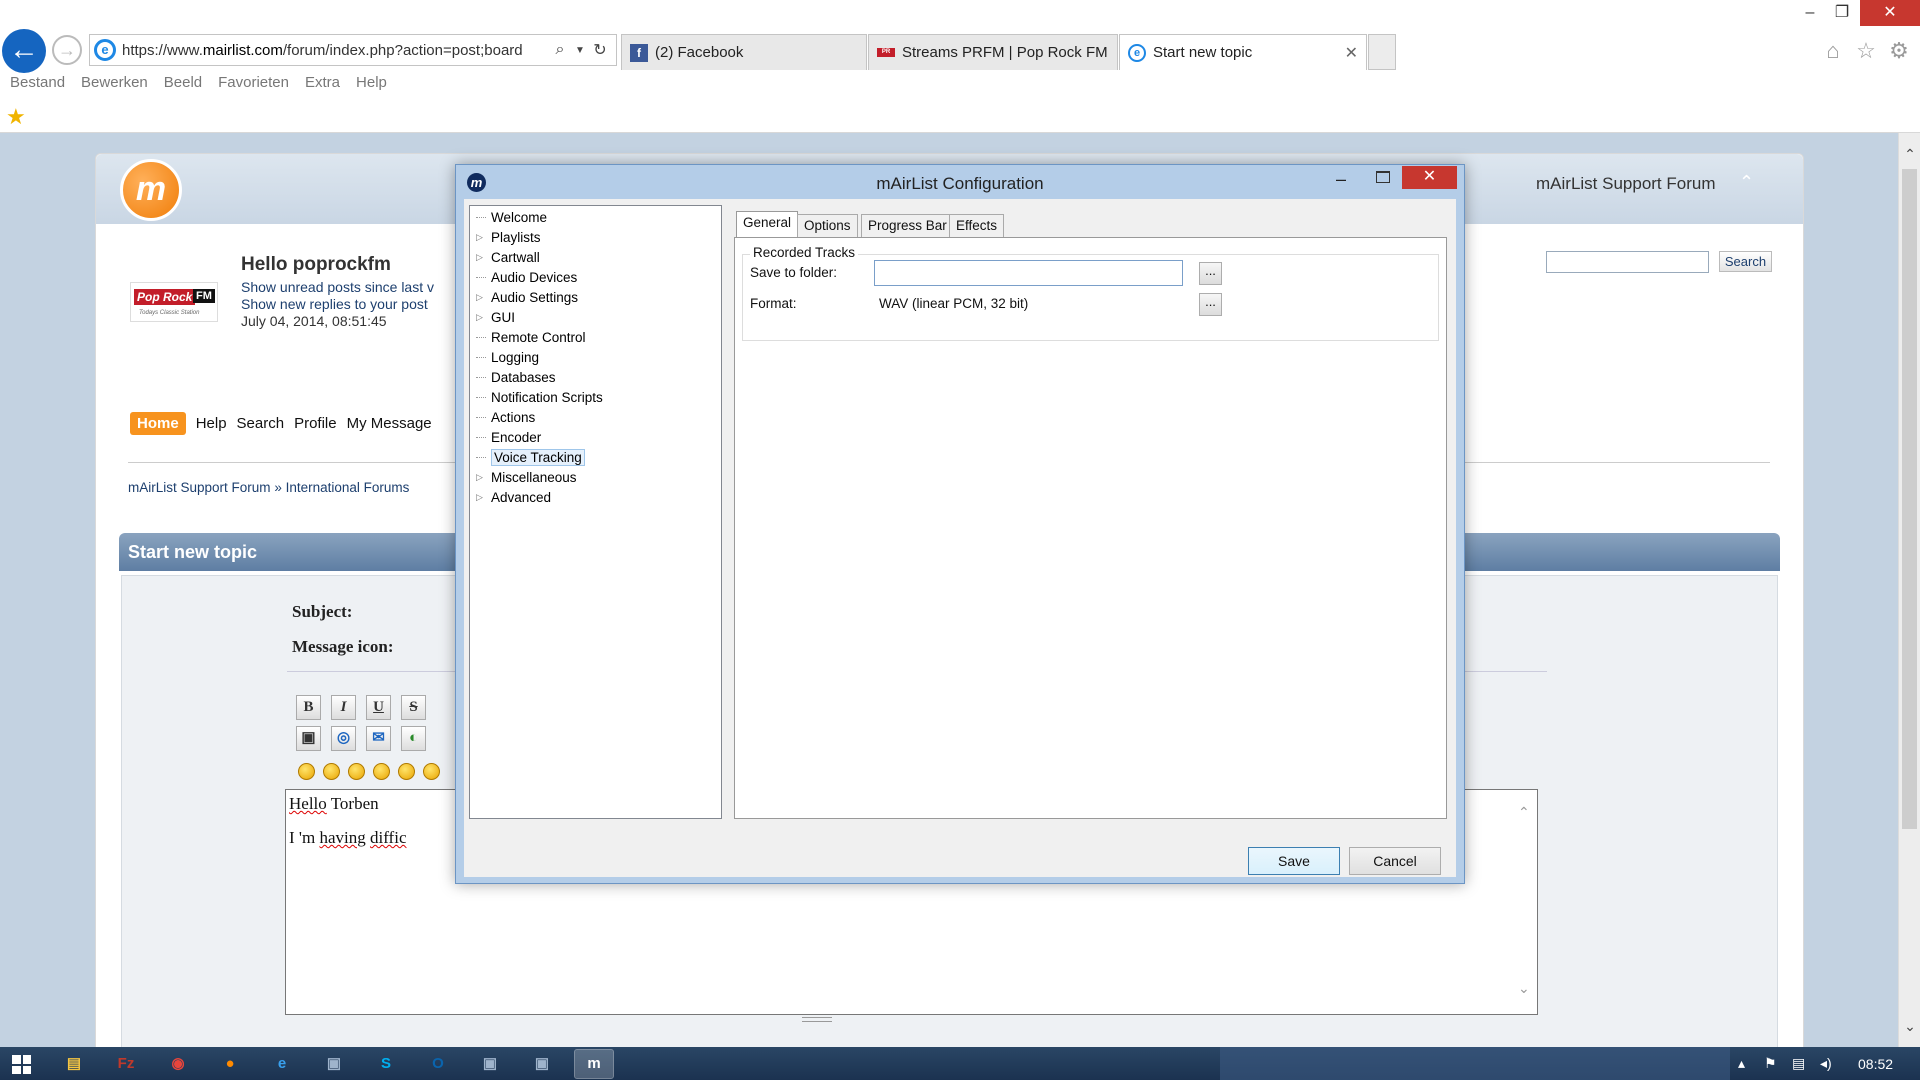 The image size is (1920, 1080). Describe the element at coordinates (438, 1064) in the screenshot. I see `outlook-icon: O` at that location.